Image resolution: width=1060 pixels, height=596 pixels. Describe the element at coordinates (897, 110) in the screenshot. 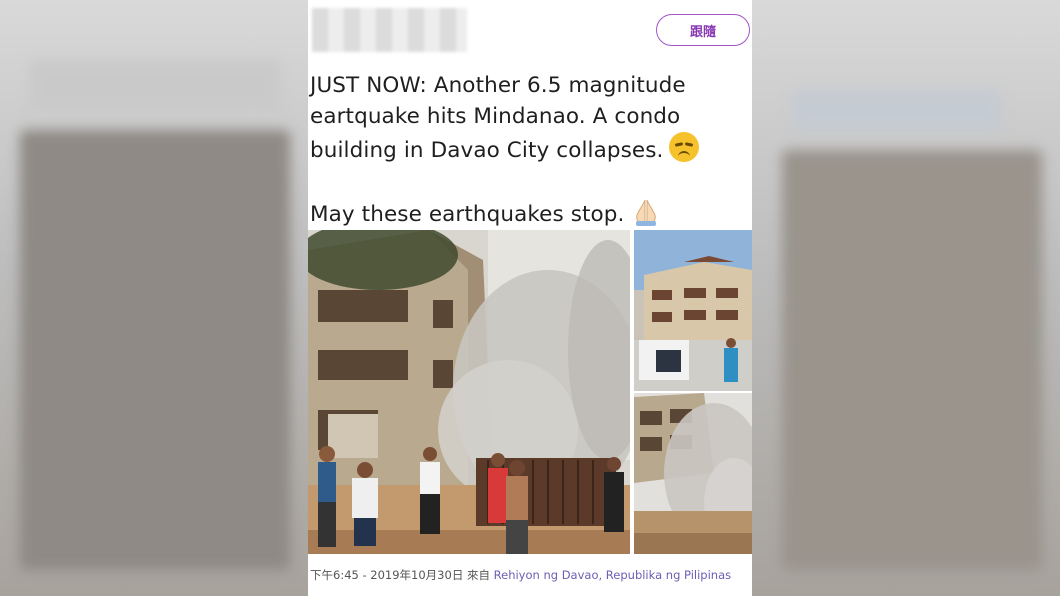

I see `blurred-text-right` at that location.